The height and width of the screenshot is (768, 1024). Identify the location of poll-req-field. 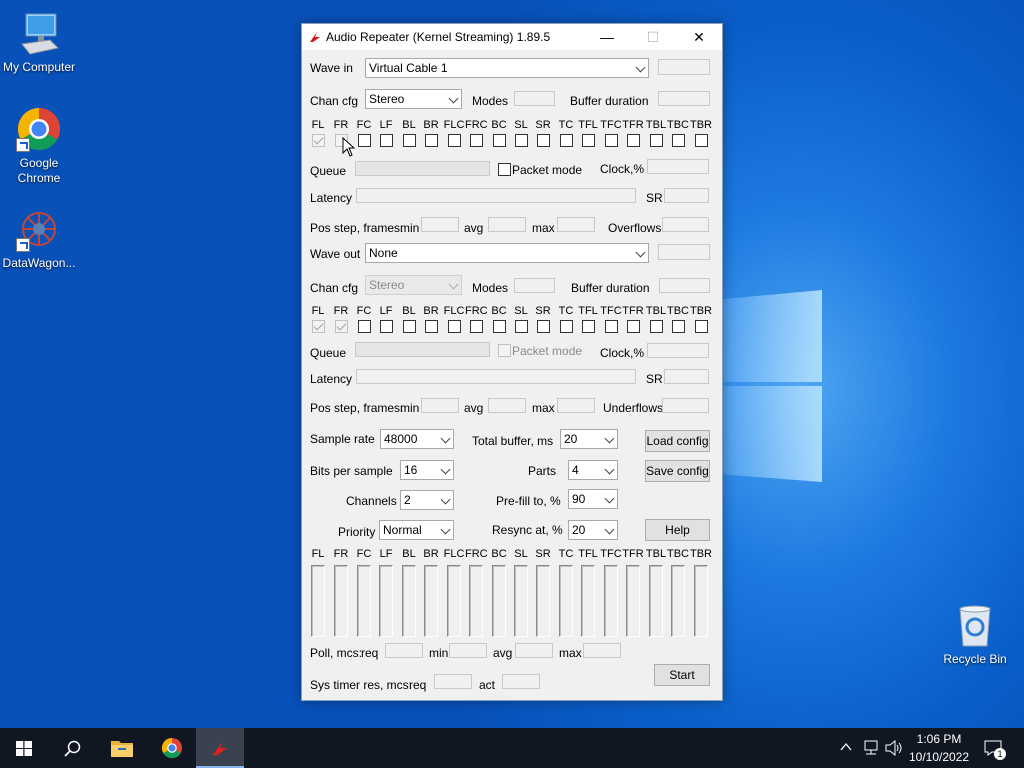
(404, 650).